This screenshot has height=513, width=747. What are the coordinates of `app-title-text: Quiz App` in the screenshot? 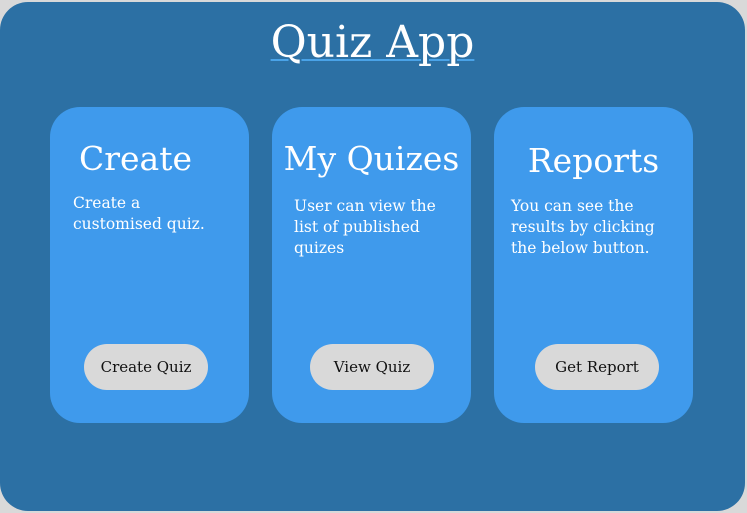 It's located at (372, 42).